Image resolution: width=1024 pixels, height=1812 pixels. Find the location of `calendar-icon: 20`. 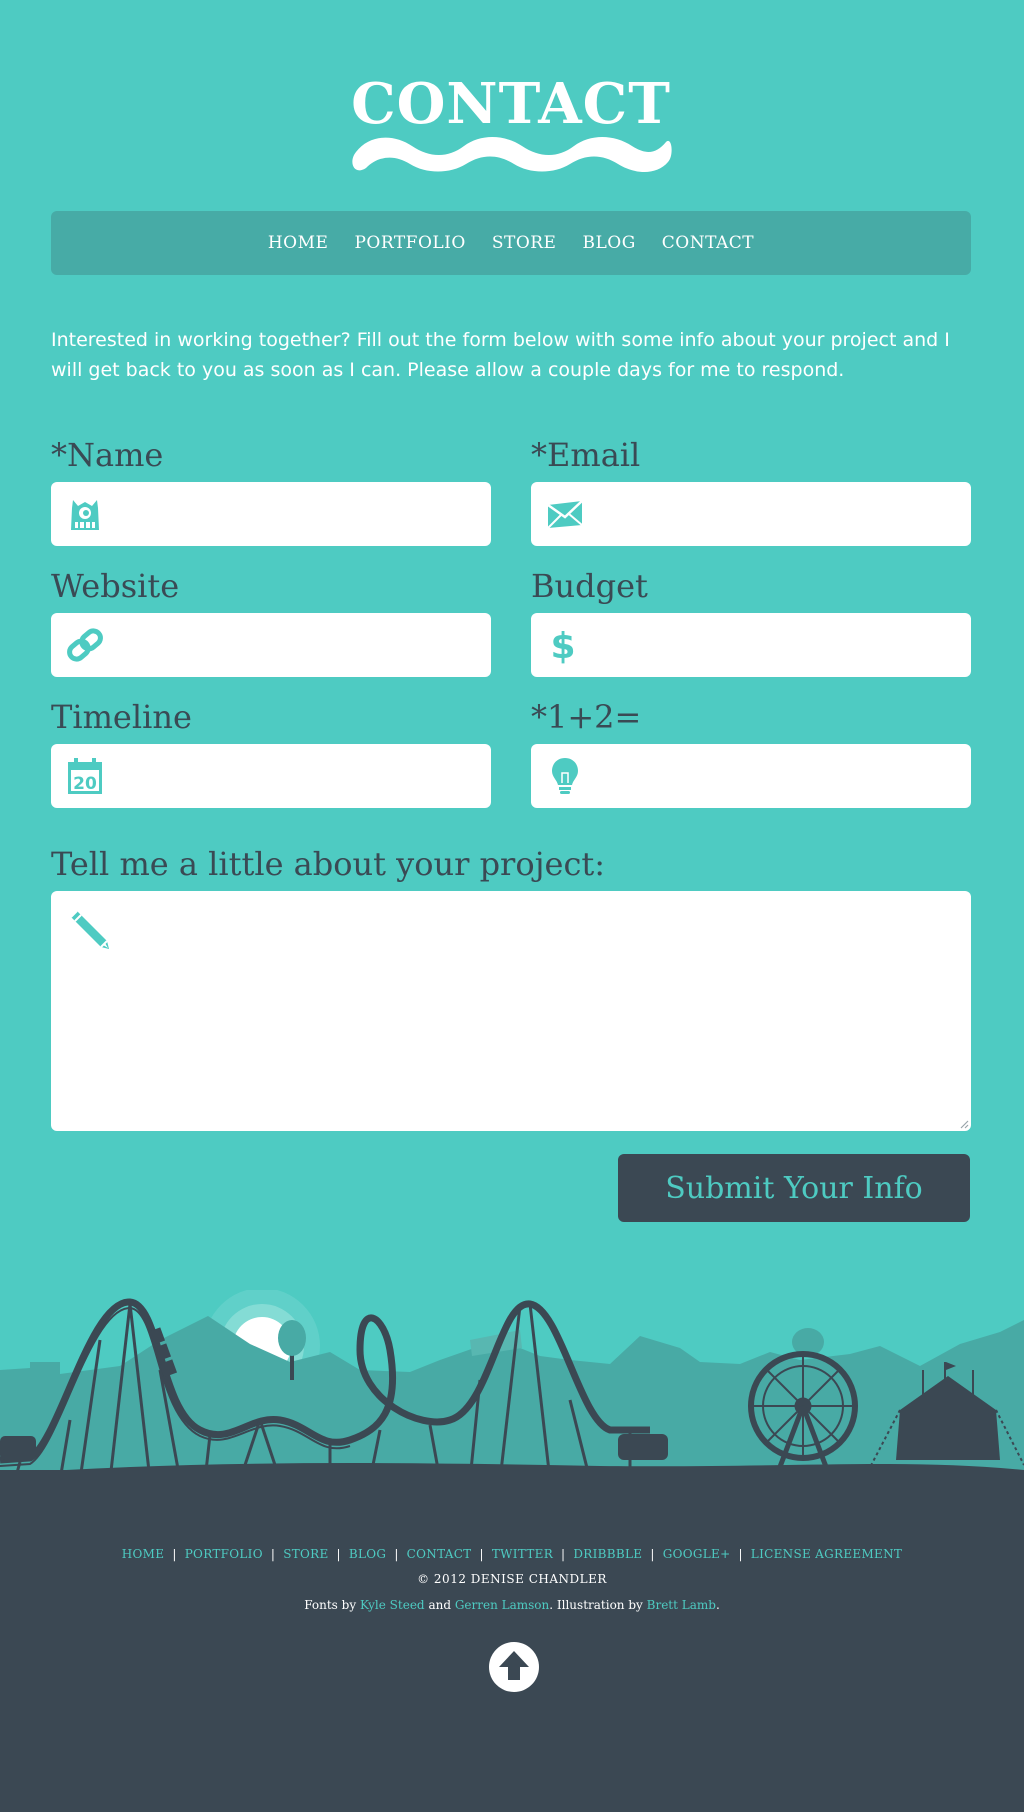

calendar-icon: 20 is located at coordinates (85, 776).